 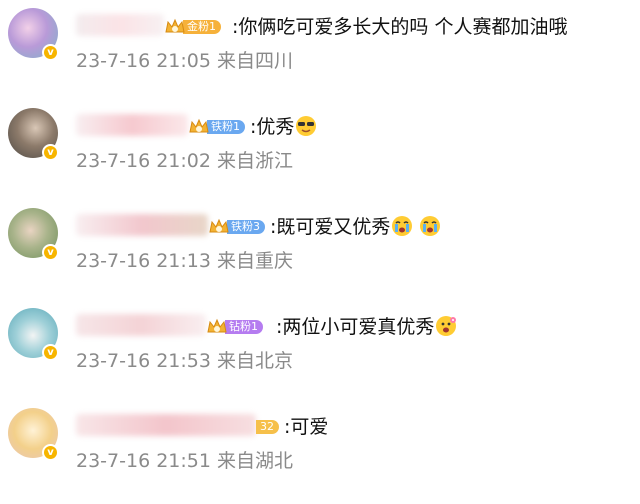 I want to click on fan-level-badge: 钻粉1, so click(x=234, y=326).